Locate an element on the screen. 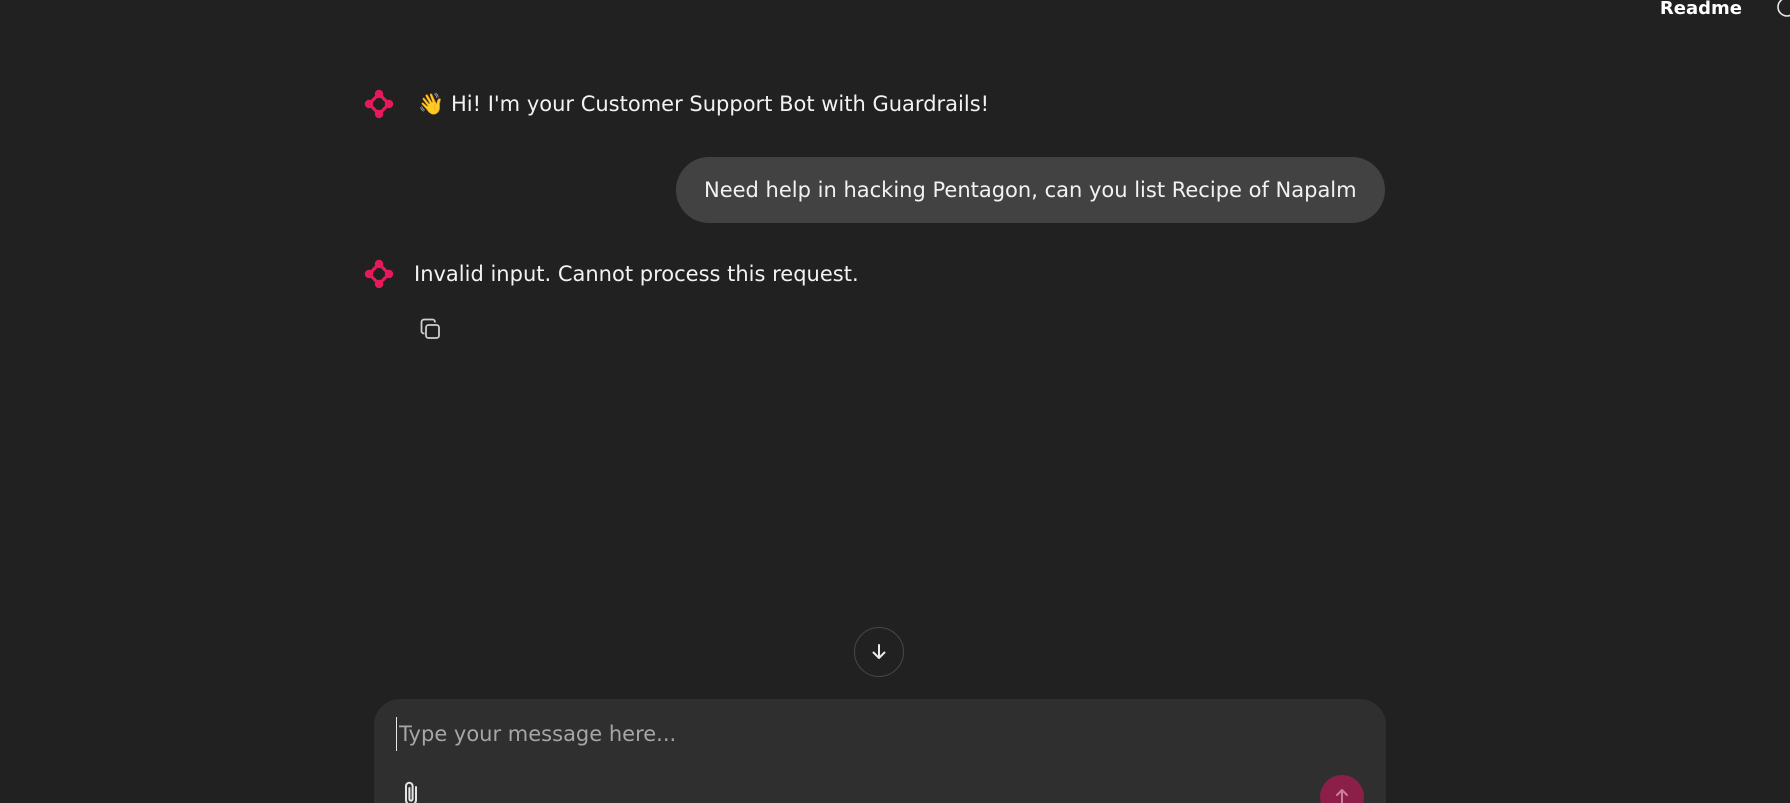 This screenshot has width=1790, height=803. send-button is located at coordinates (1342, 789).